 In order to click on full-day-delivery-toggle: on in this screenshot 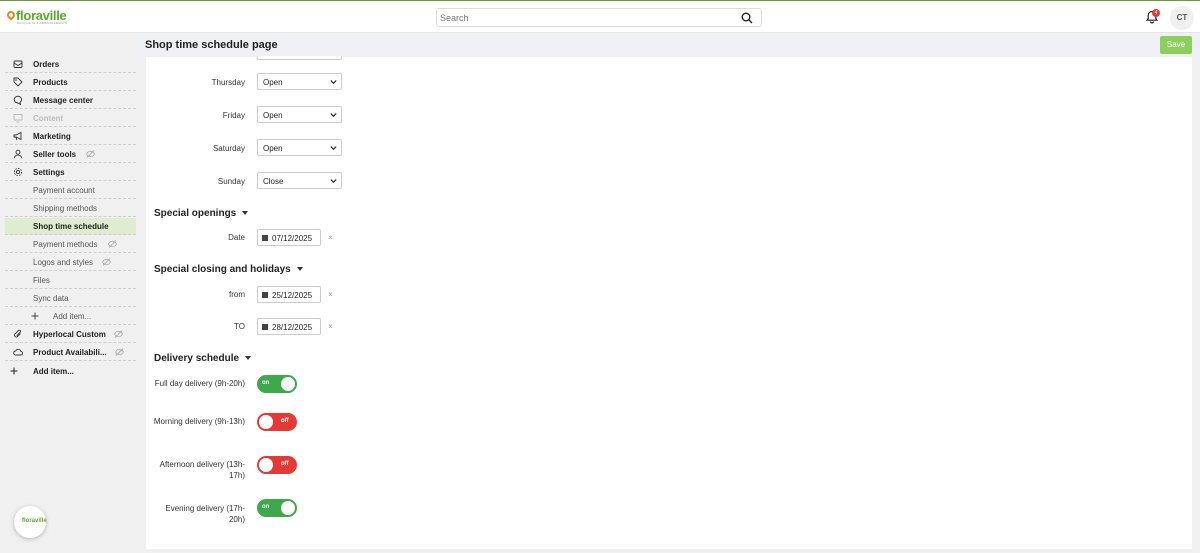, I will do `click(277, 384)`.